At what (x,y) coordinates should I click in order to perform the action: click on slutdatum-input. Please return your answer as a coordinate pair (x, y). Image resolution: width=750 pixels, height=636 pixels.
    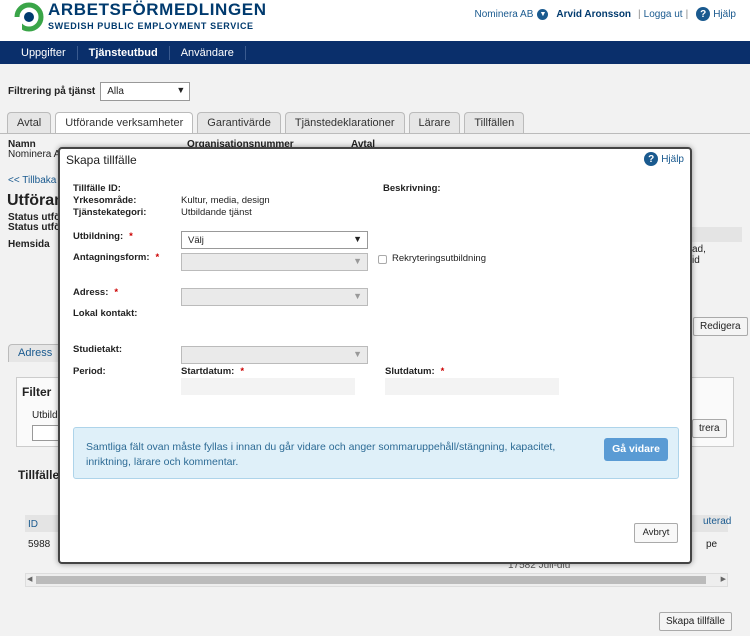
    Looking at the image, I should click on (472, 386).